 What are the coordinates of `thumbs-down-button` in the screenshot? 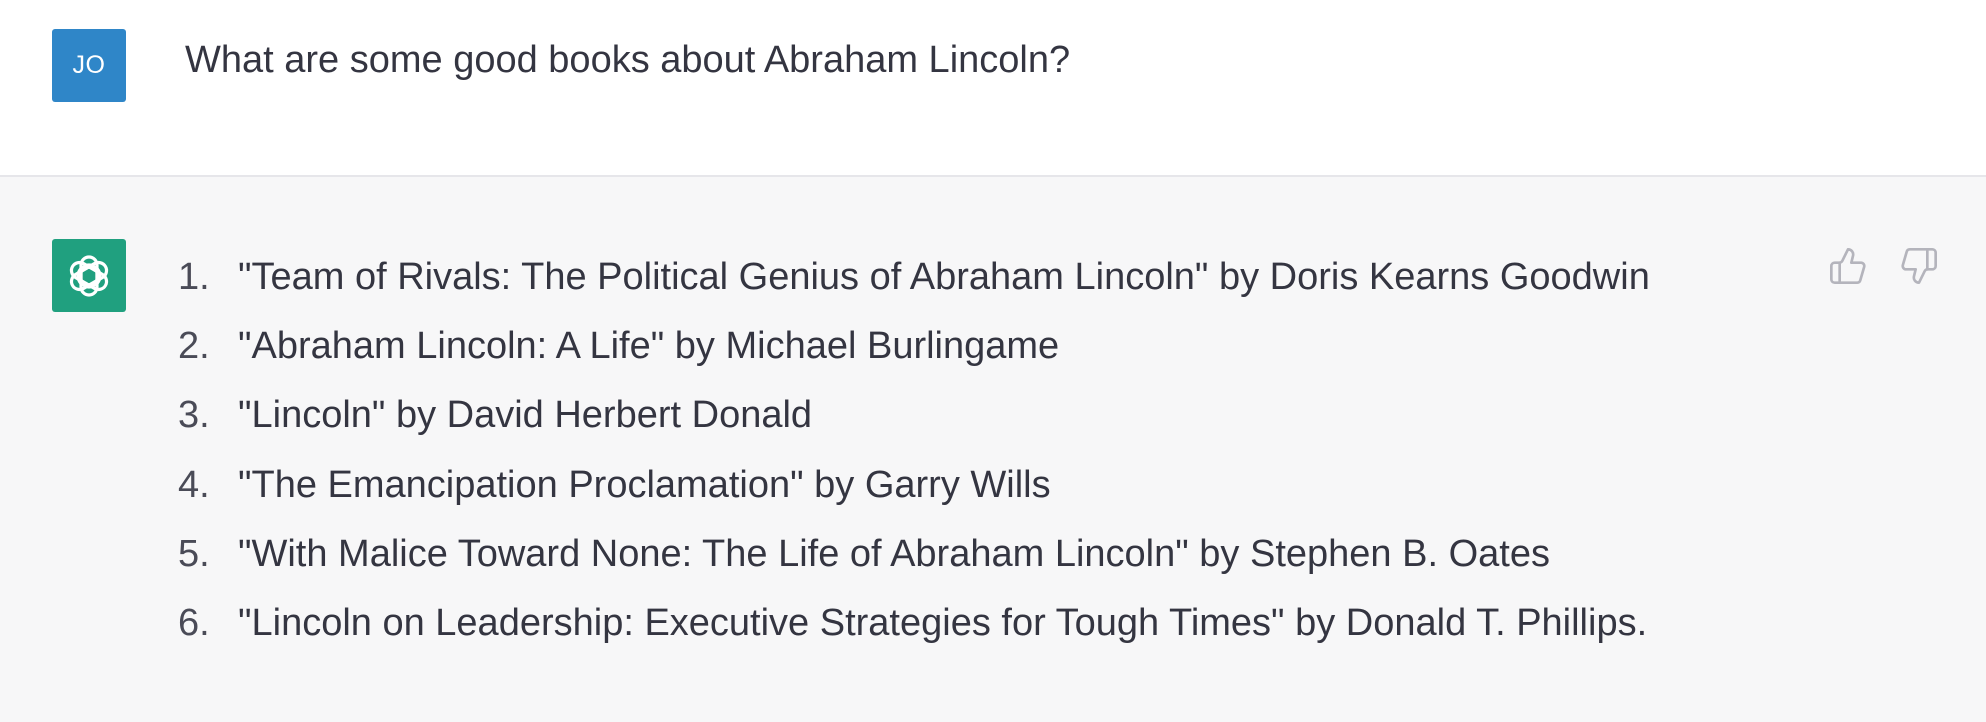 It's located at (1919, 266).